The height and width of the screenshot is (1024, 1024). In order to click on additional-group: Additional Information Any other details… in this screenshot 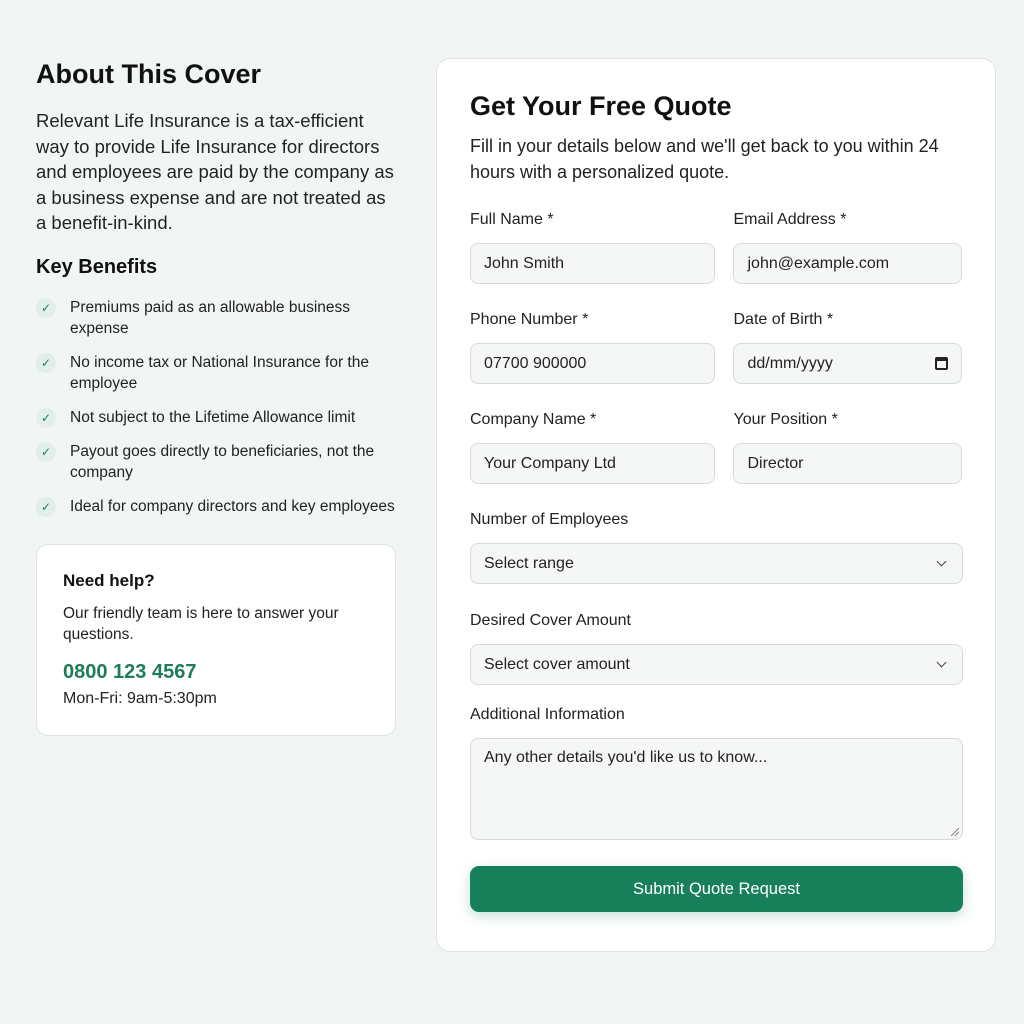, I will do `click(716, 773)`.